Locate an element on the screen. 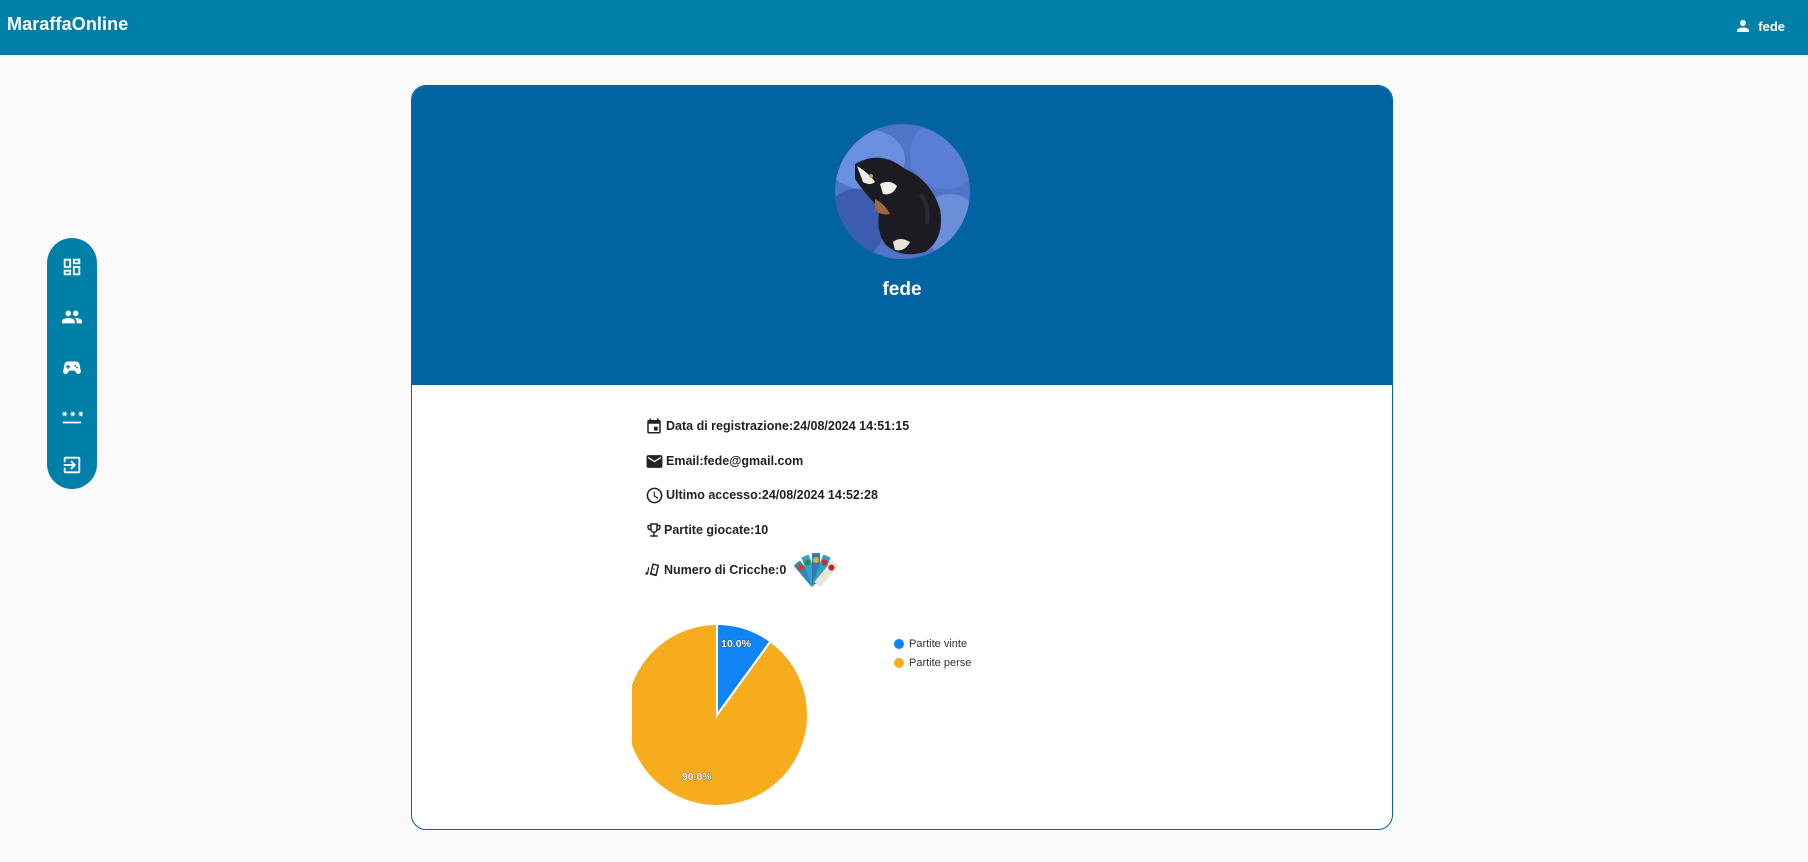 The height and width of the screenshot is (862, 1808). cricche-value: 0 is located at coordinates (783, 570).